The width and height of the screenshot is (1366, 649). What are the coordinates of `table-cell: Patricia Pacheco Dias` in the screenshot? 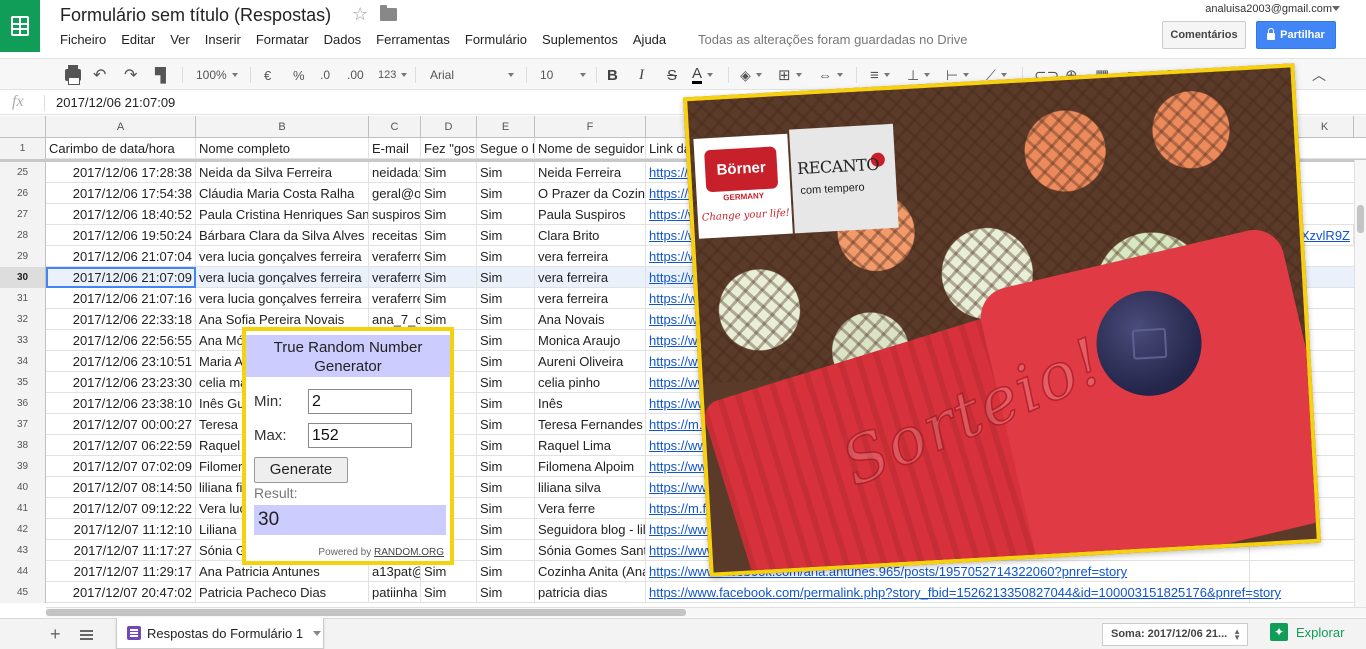 It's located at (282, 592).